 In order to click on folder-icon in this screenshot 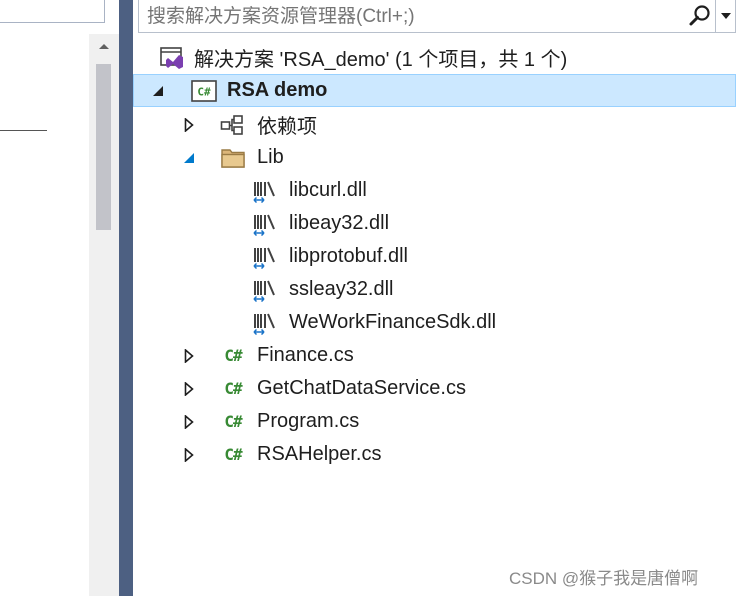, I will do `click(233, 158)`.